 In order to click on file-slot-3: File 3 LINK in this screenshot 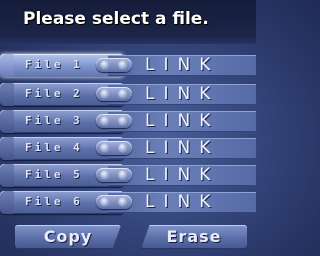, I will do `click(128, 122)`.